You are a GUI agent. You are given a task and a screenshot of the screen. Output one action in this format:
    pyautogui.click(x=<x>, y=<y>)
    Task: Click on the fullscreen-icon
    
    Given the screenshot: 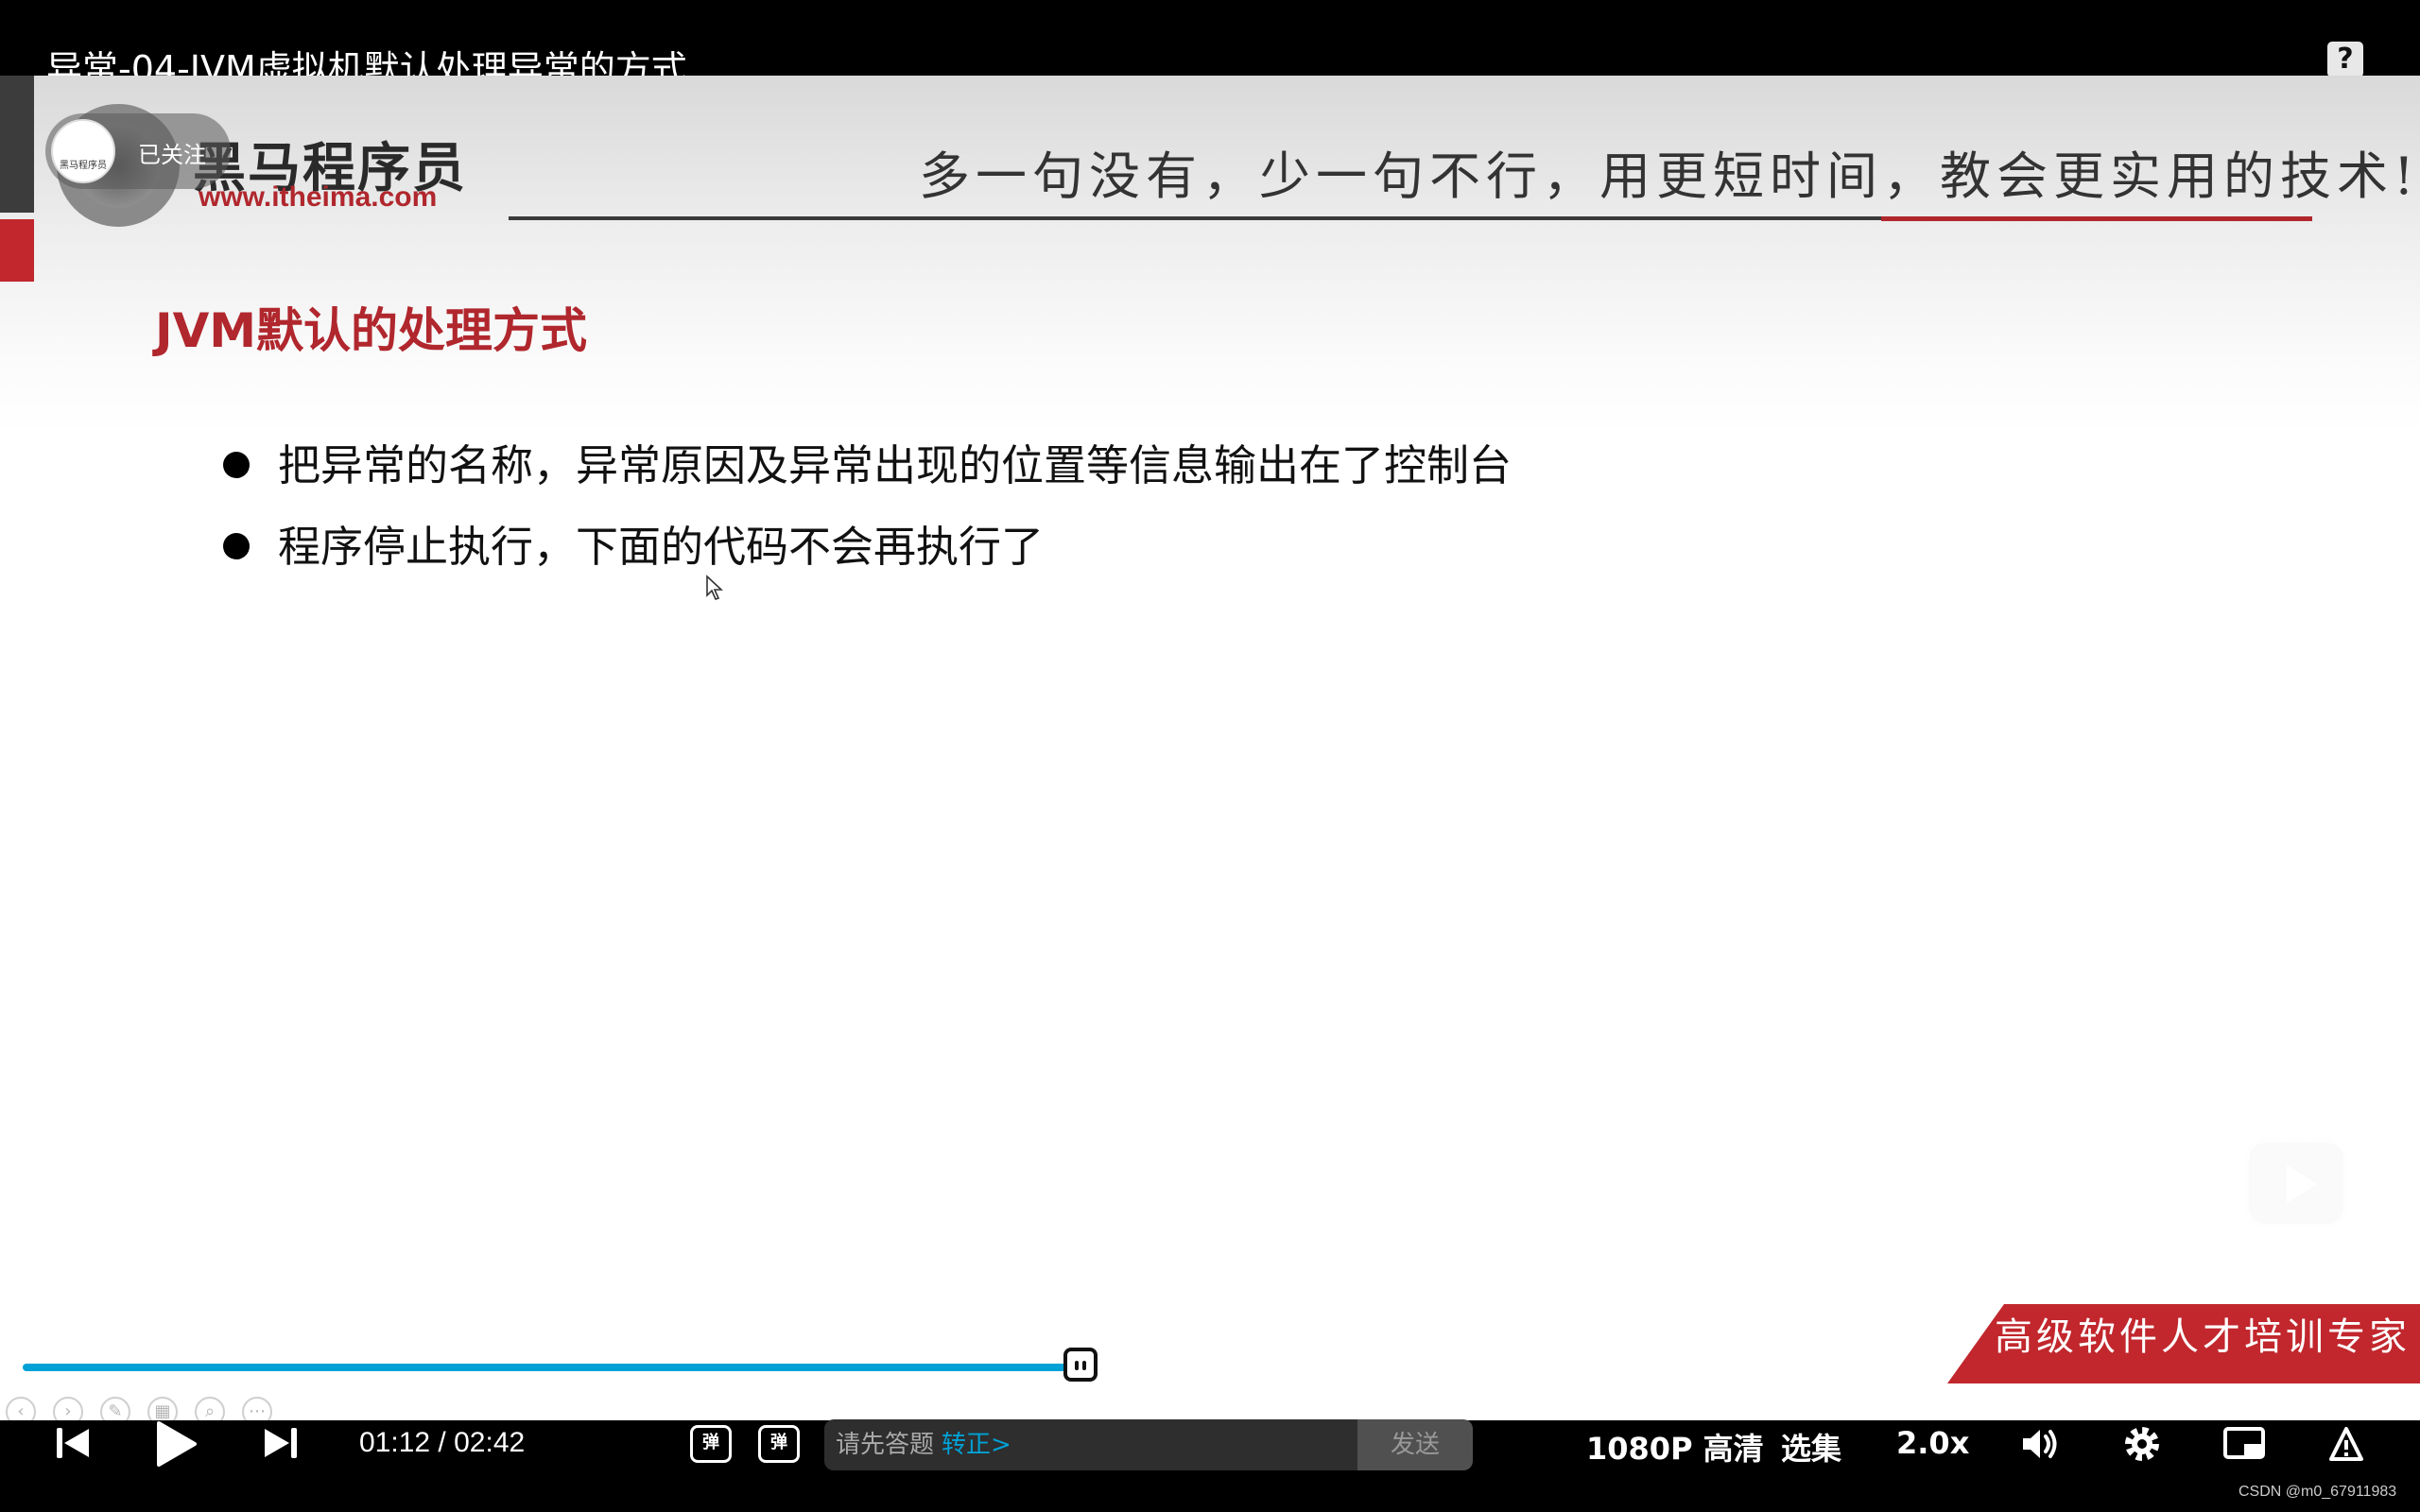 What is the action you would take?
    pyautogui.click(x=2346, y=1444)
    